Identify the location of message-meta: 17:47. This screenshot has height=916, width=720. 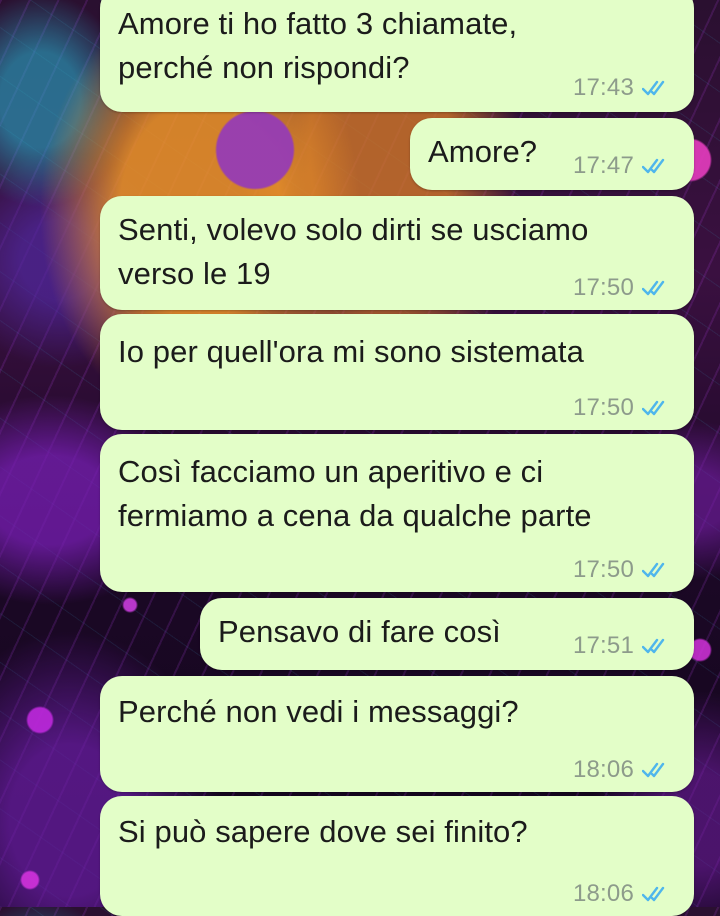
(622, 166).